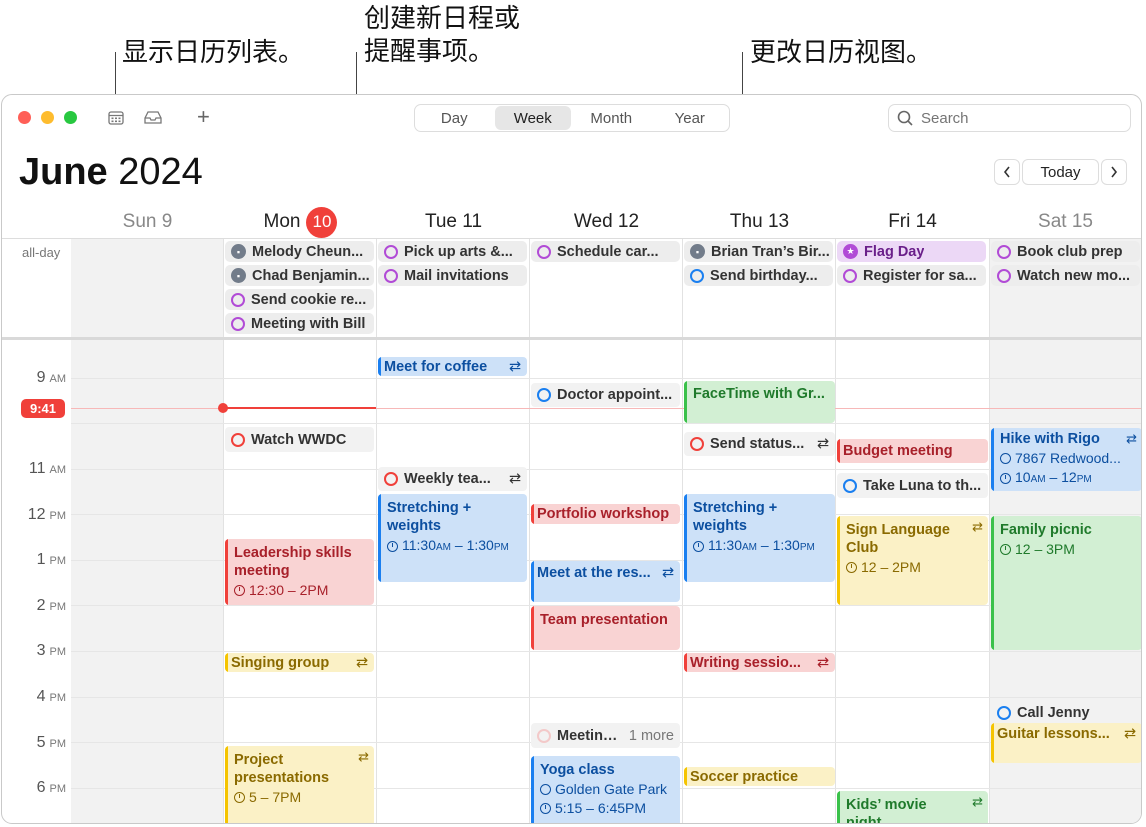 The width and height of the screenshot is (1146, 827). Describe the element at coordinates (1065, 251) in the screenshot. I see `allday-reminder: Book club prep` at that location.